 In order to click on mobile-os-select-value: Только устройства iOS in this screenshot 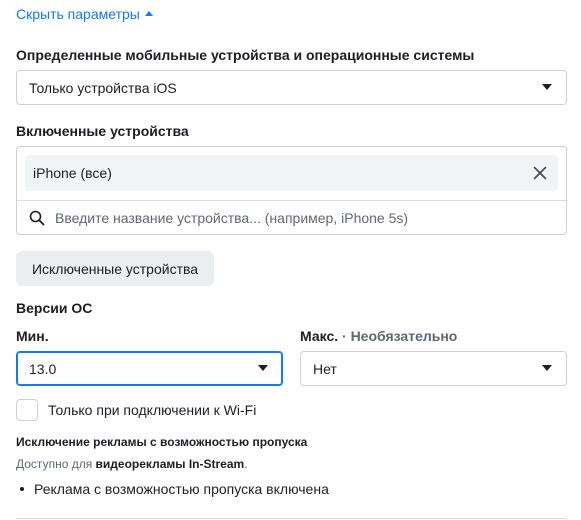, I will do `click(103, 87)`.